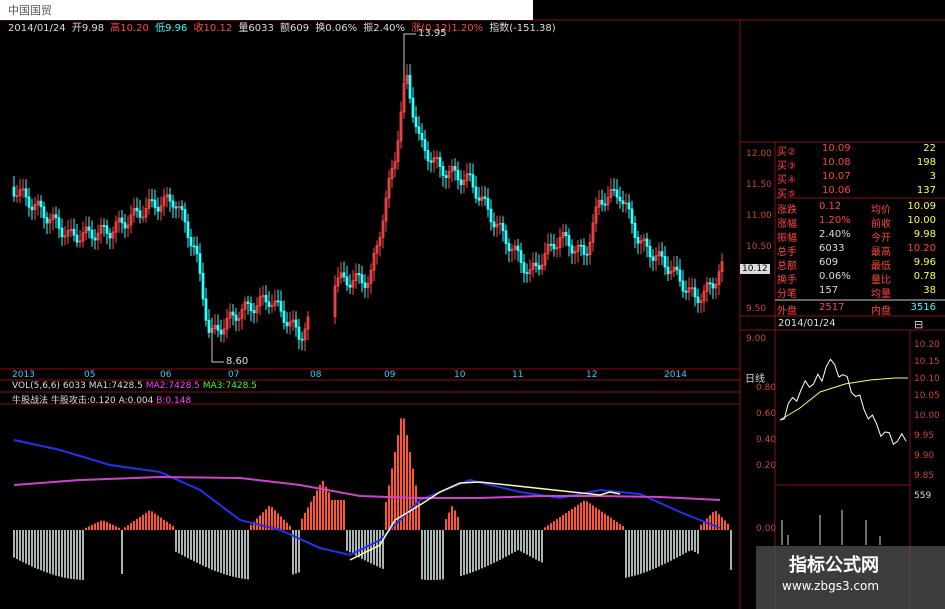 The height and width of the screenshot is (609, 945). What do you see at coordinates (856, 208) in the screenshot?
I see `stats-row: 涨跌 0.12 均价 10.09` at bounding box center [856, 208].